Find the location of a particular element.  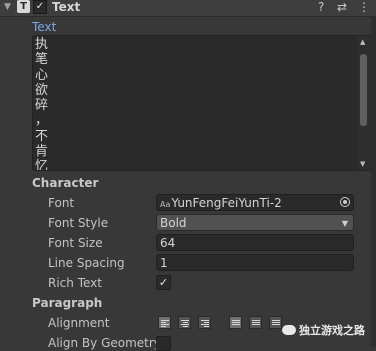

line-spacing-field: 1 is located at coordinates (255, 262).